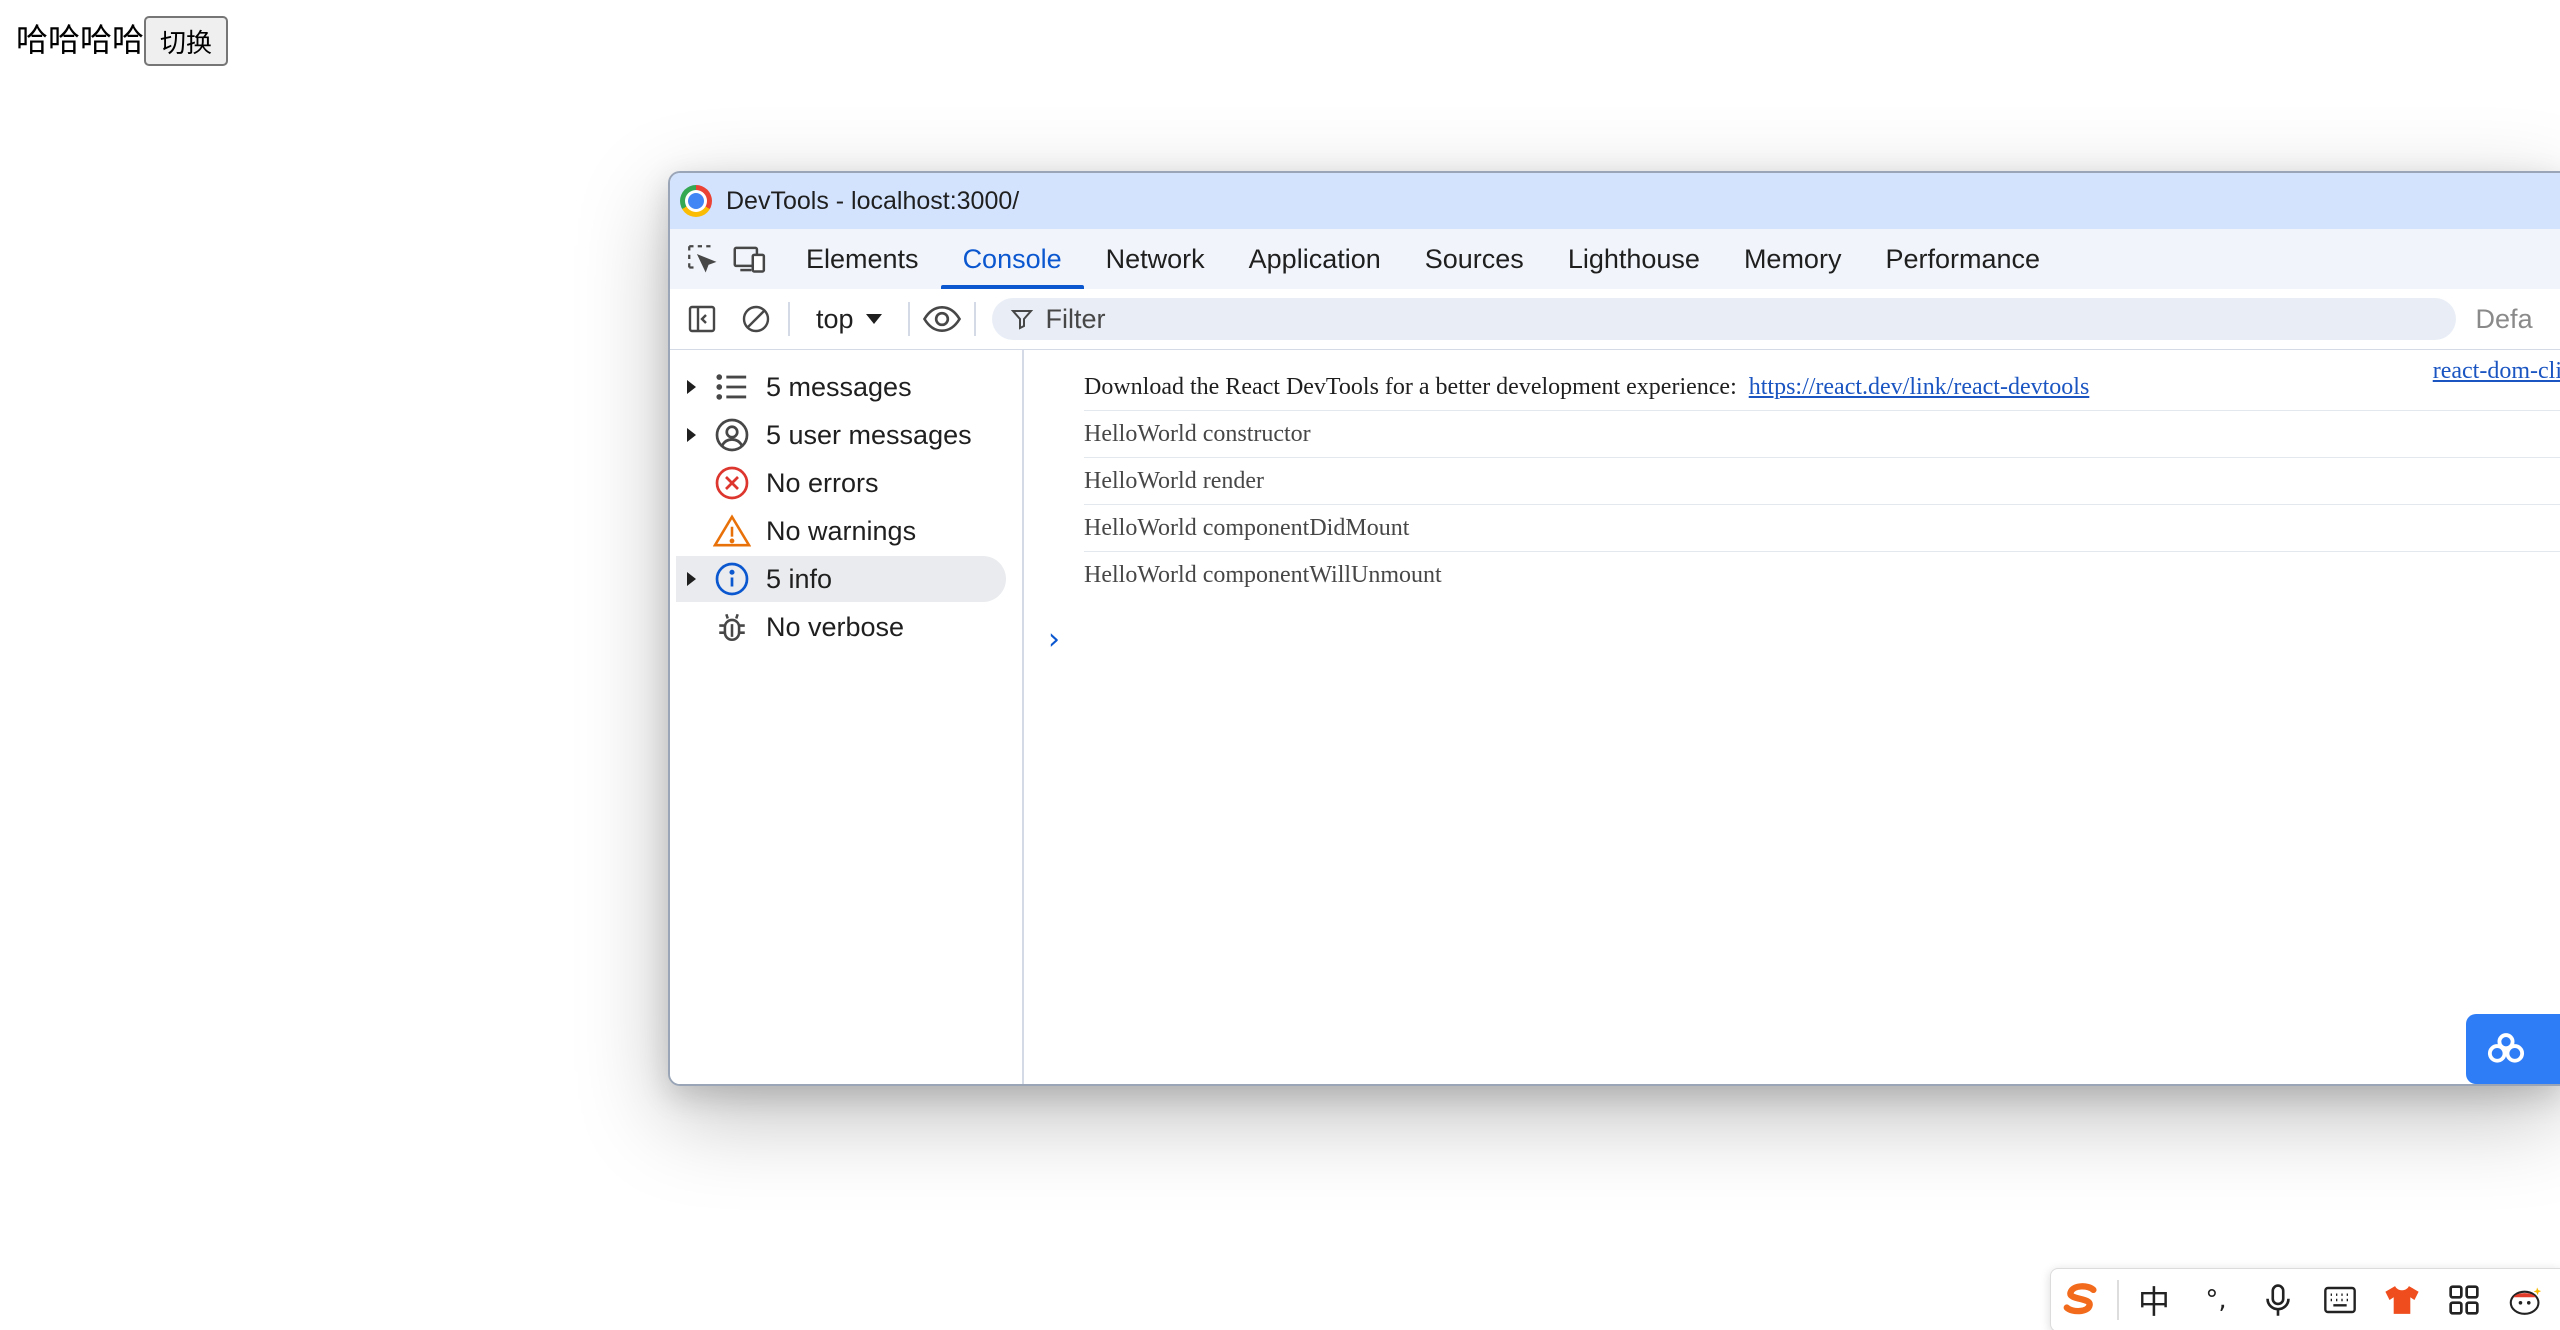 The width and height of the screenshot is (2560, 1330). Describe the element at coordinates (2526, 1299) in the screenshot. I see `mascot-icon` at that location.